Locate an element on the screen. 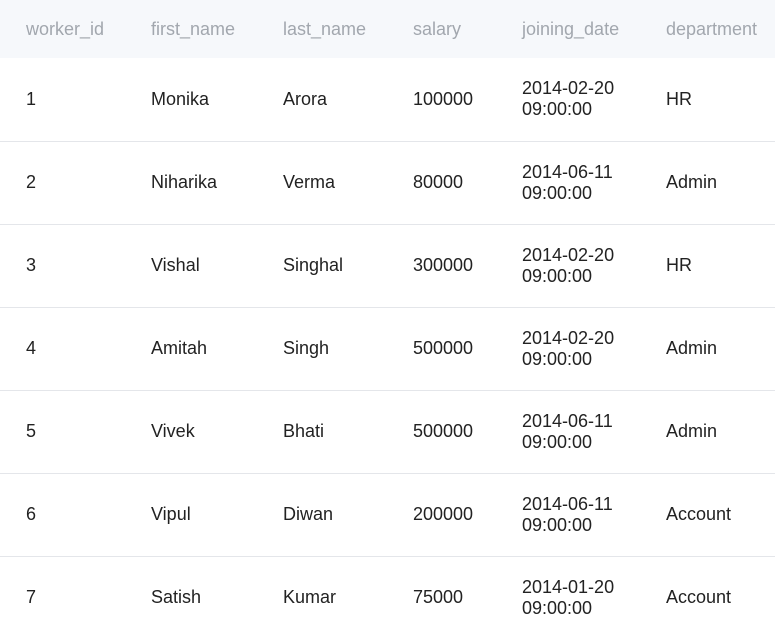 This screenshot has width=782, height=642. column-header-worker-id: worker_id is located at coordinates (62, 29).